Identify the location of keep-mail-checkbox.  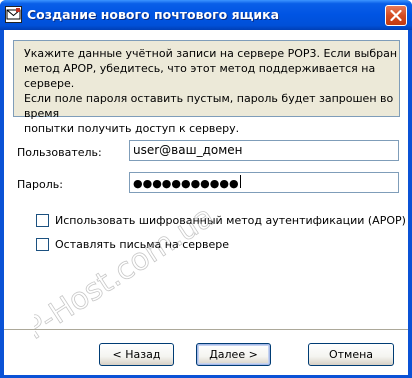
(42, 244).